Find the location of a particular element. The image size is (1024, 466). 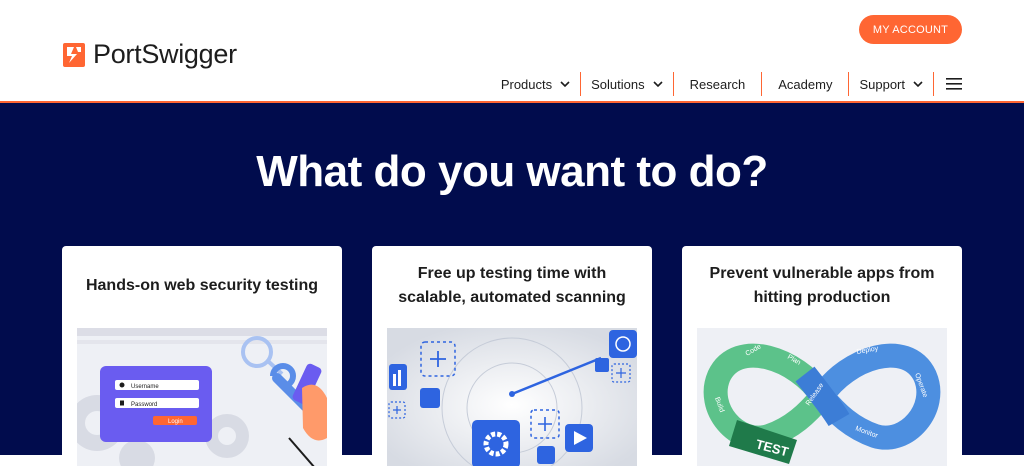

nav-research-label: Research is located at coordinates (717, 84).